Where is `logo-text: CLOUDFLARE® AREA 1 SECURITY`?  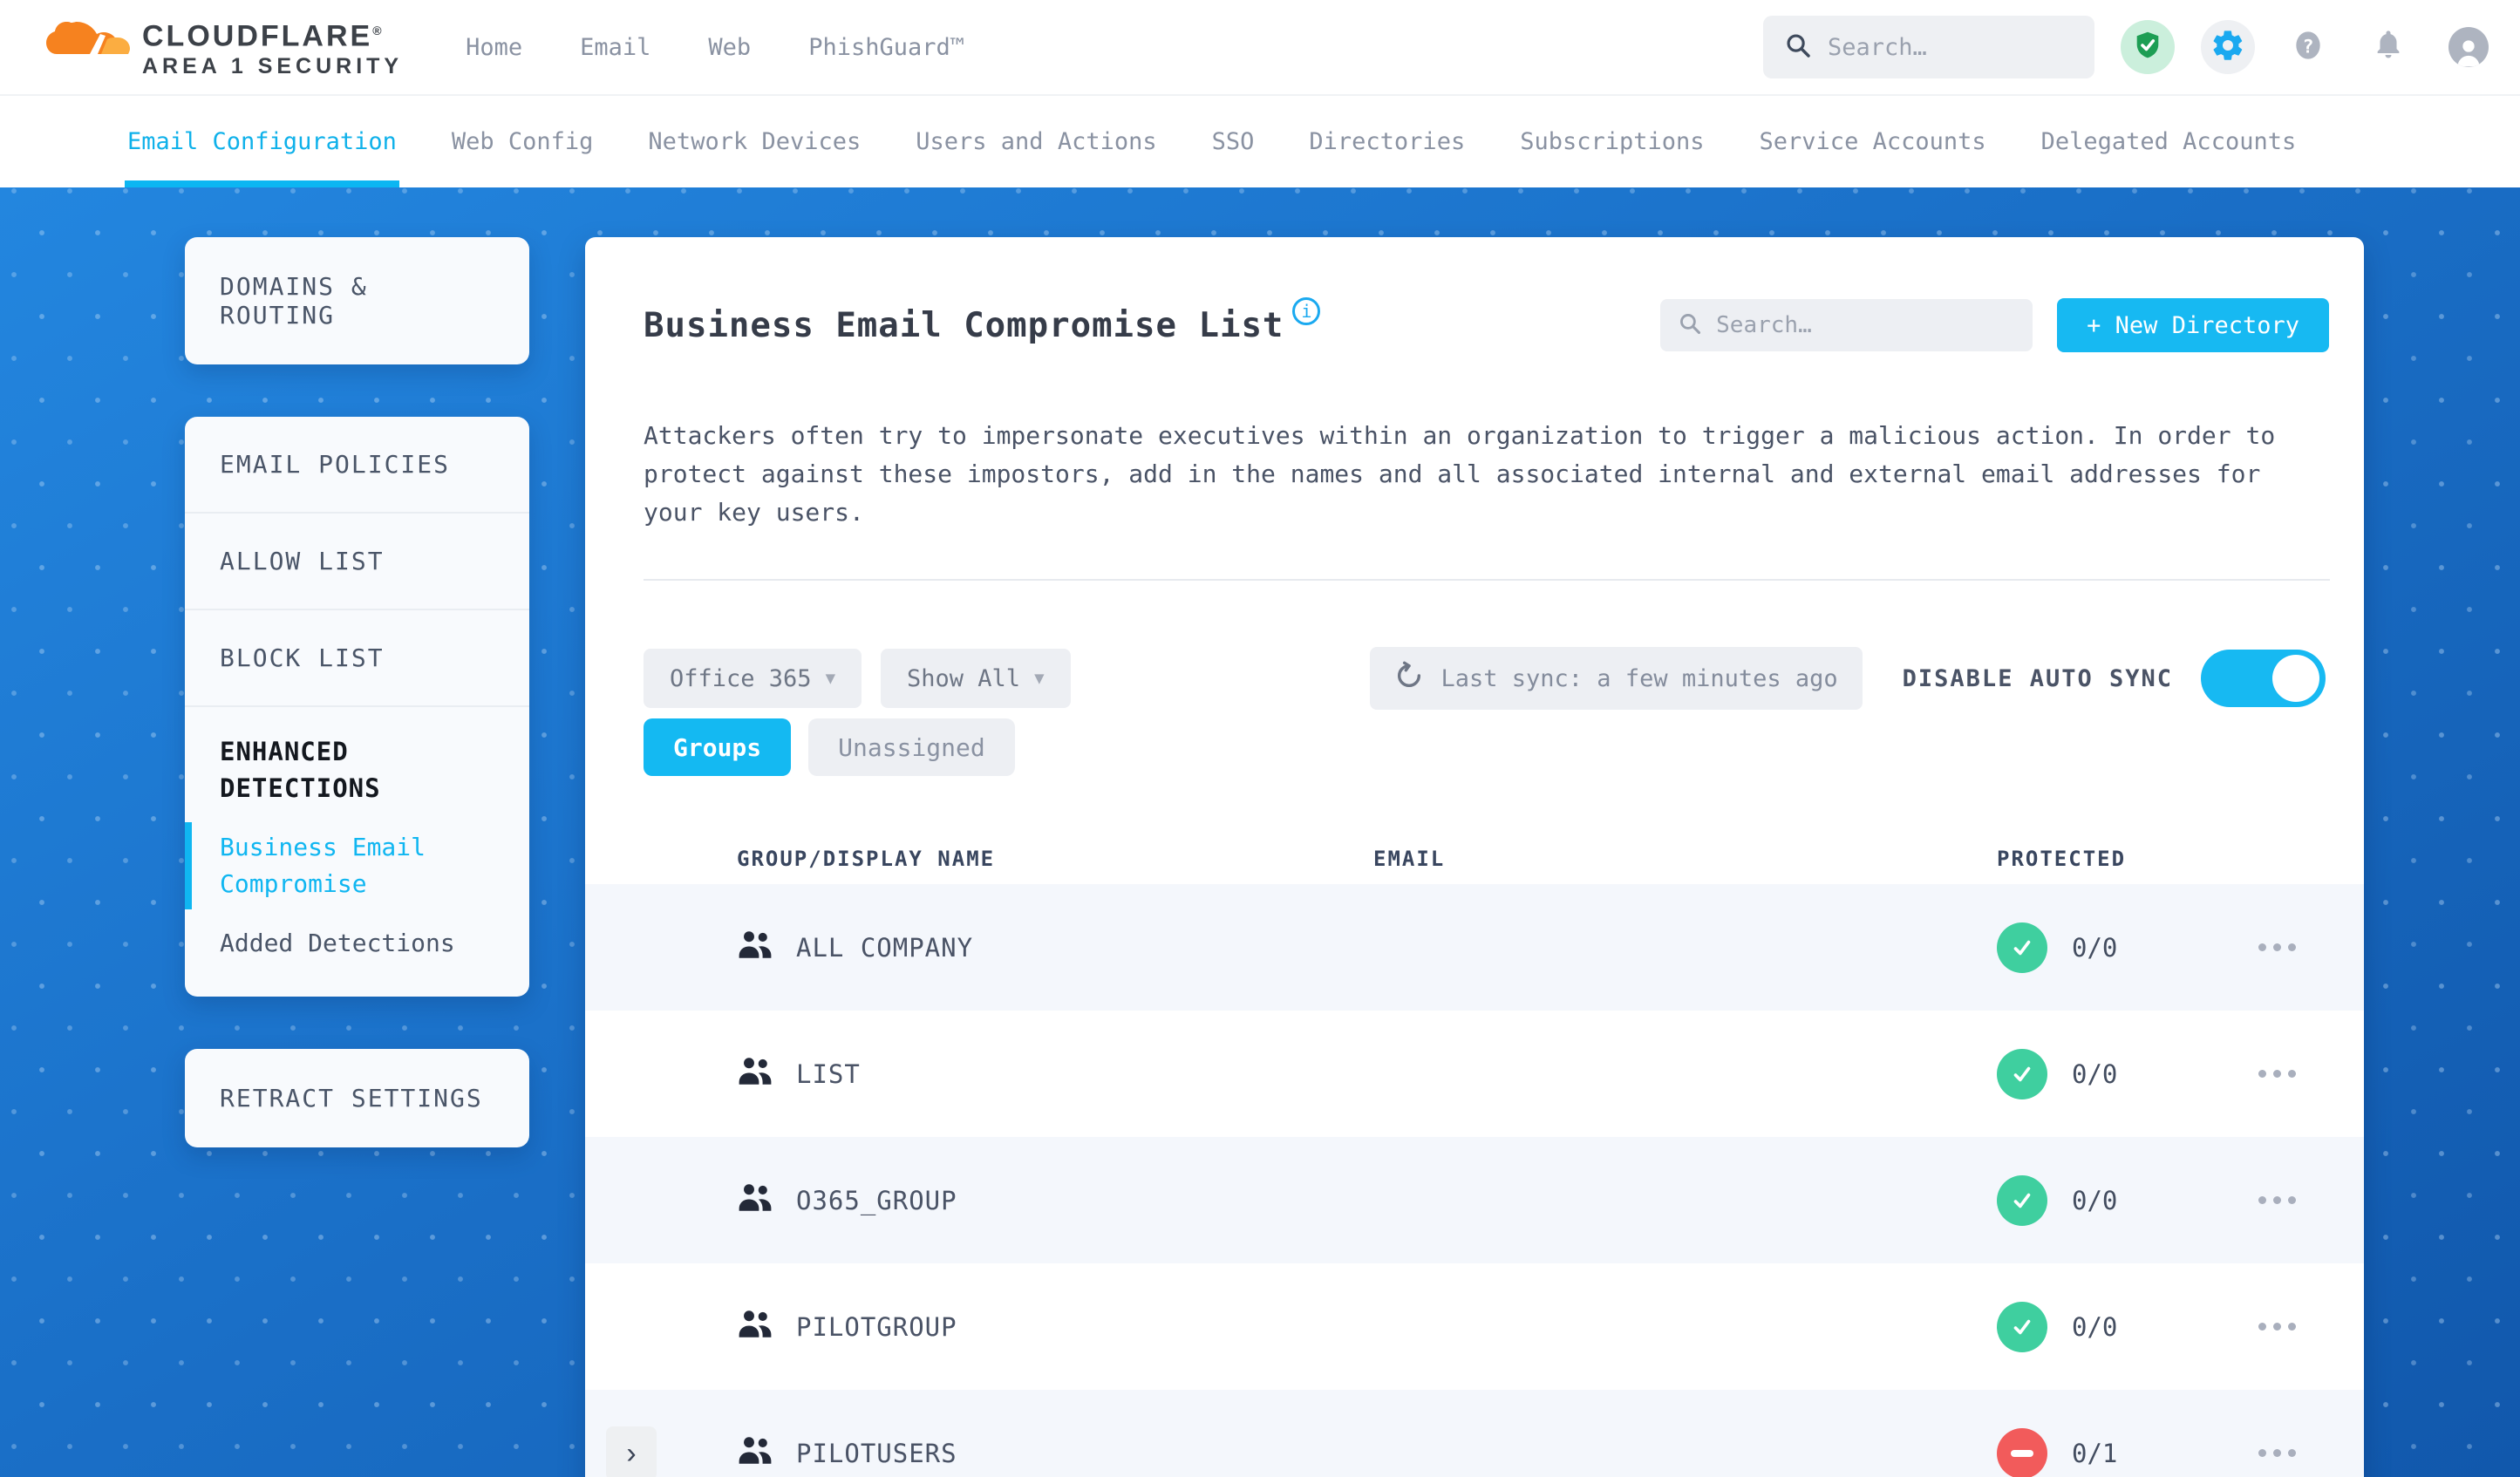
logo-text: CLOUDFLARE® AREA 1 SECURITY is located at coordinates (272, 47).